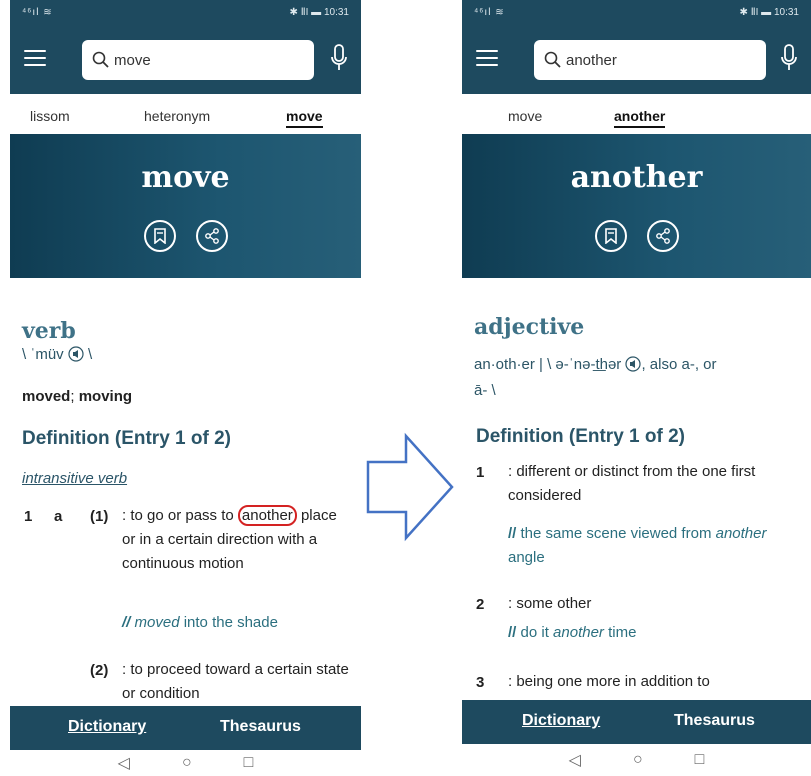 The image size is (811, 776). I want to click on tab-another: another, so click(640, 118).